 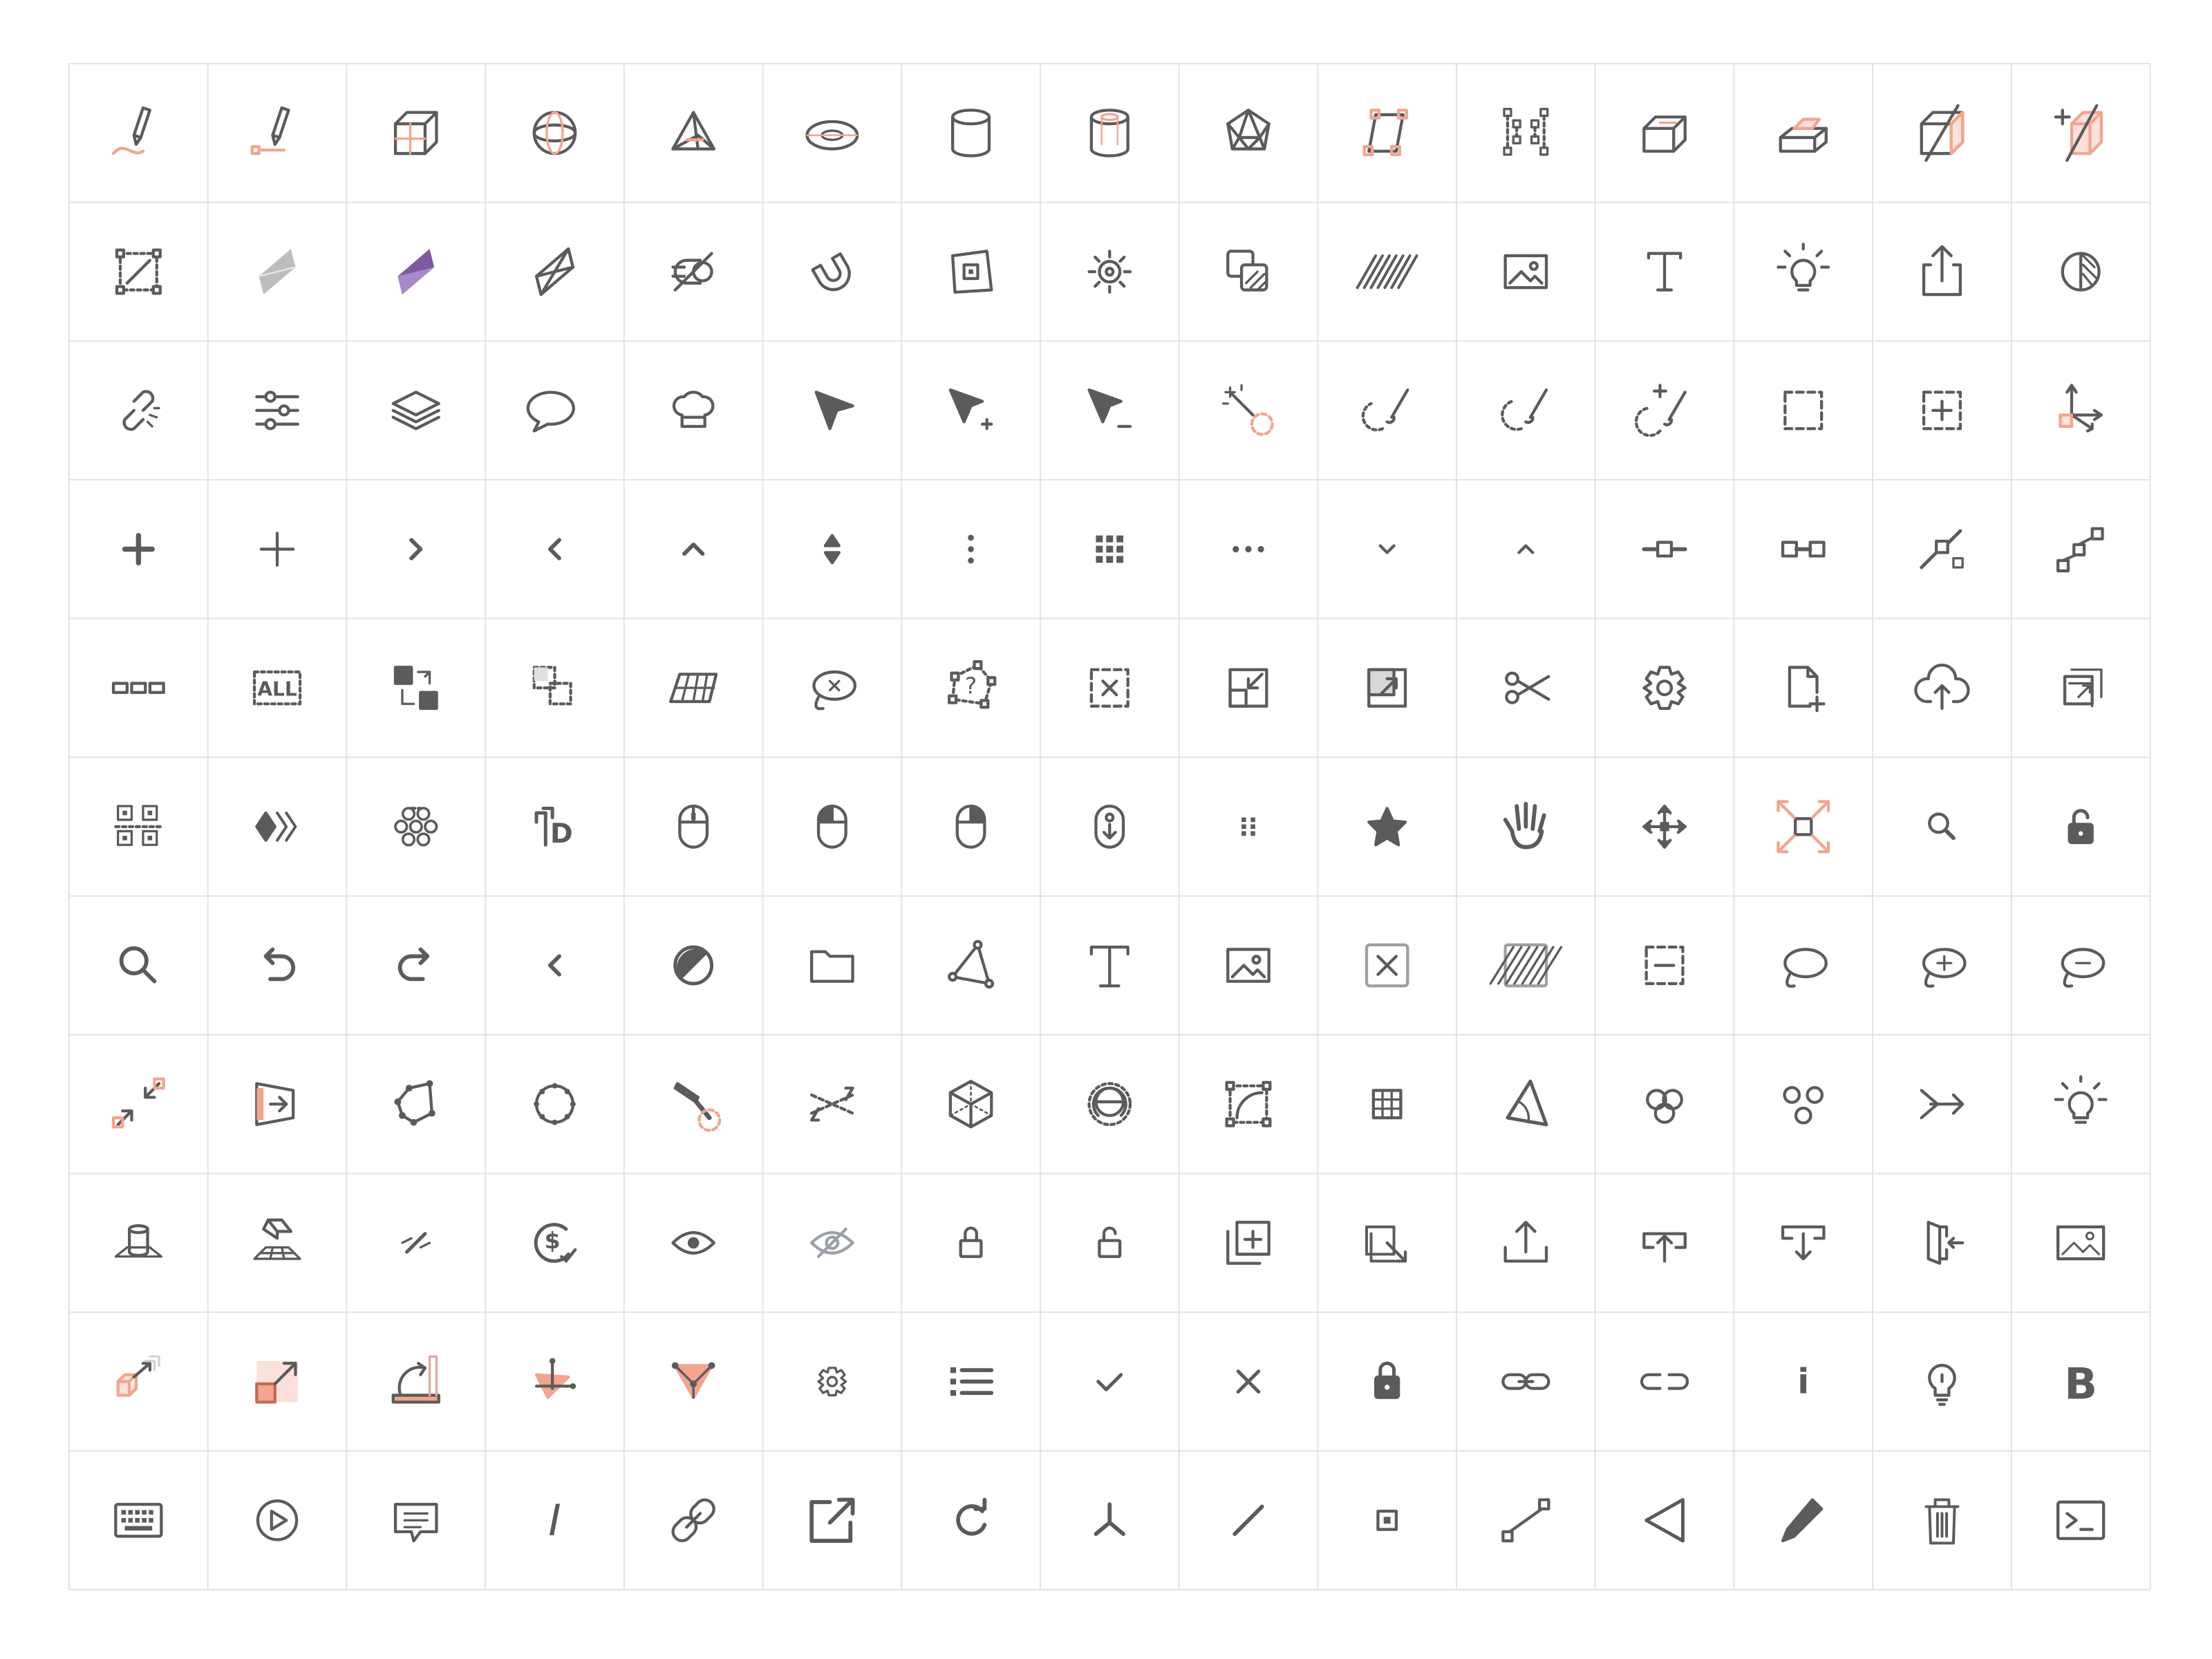 I want to click on icon-cell: ?, so click(x=971, y=688).